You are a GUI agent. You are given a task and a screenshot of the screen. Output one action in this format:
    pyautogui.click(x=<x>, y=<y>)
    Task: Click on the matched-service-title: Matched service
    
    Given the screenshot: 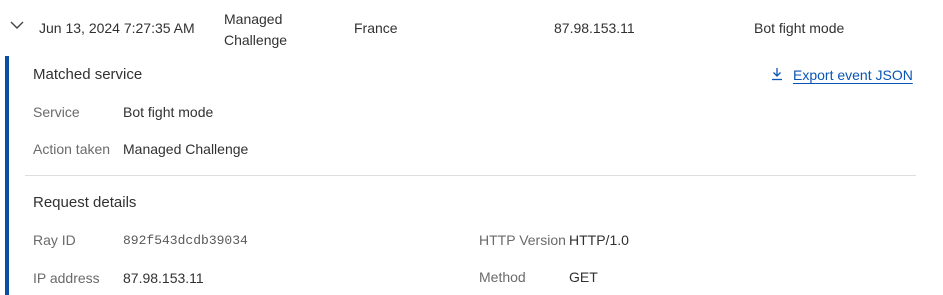 What is the action you would take?
    pyautogui.click(x=88, y=74)
    